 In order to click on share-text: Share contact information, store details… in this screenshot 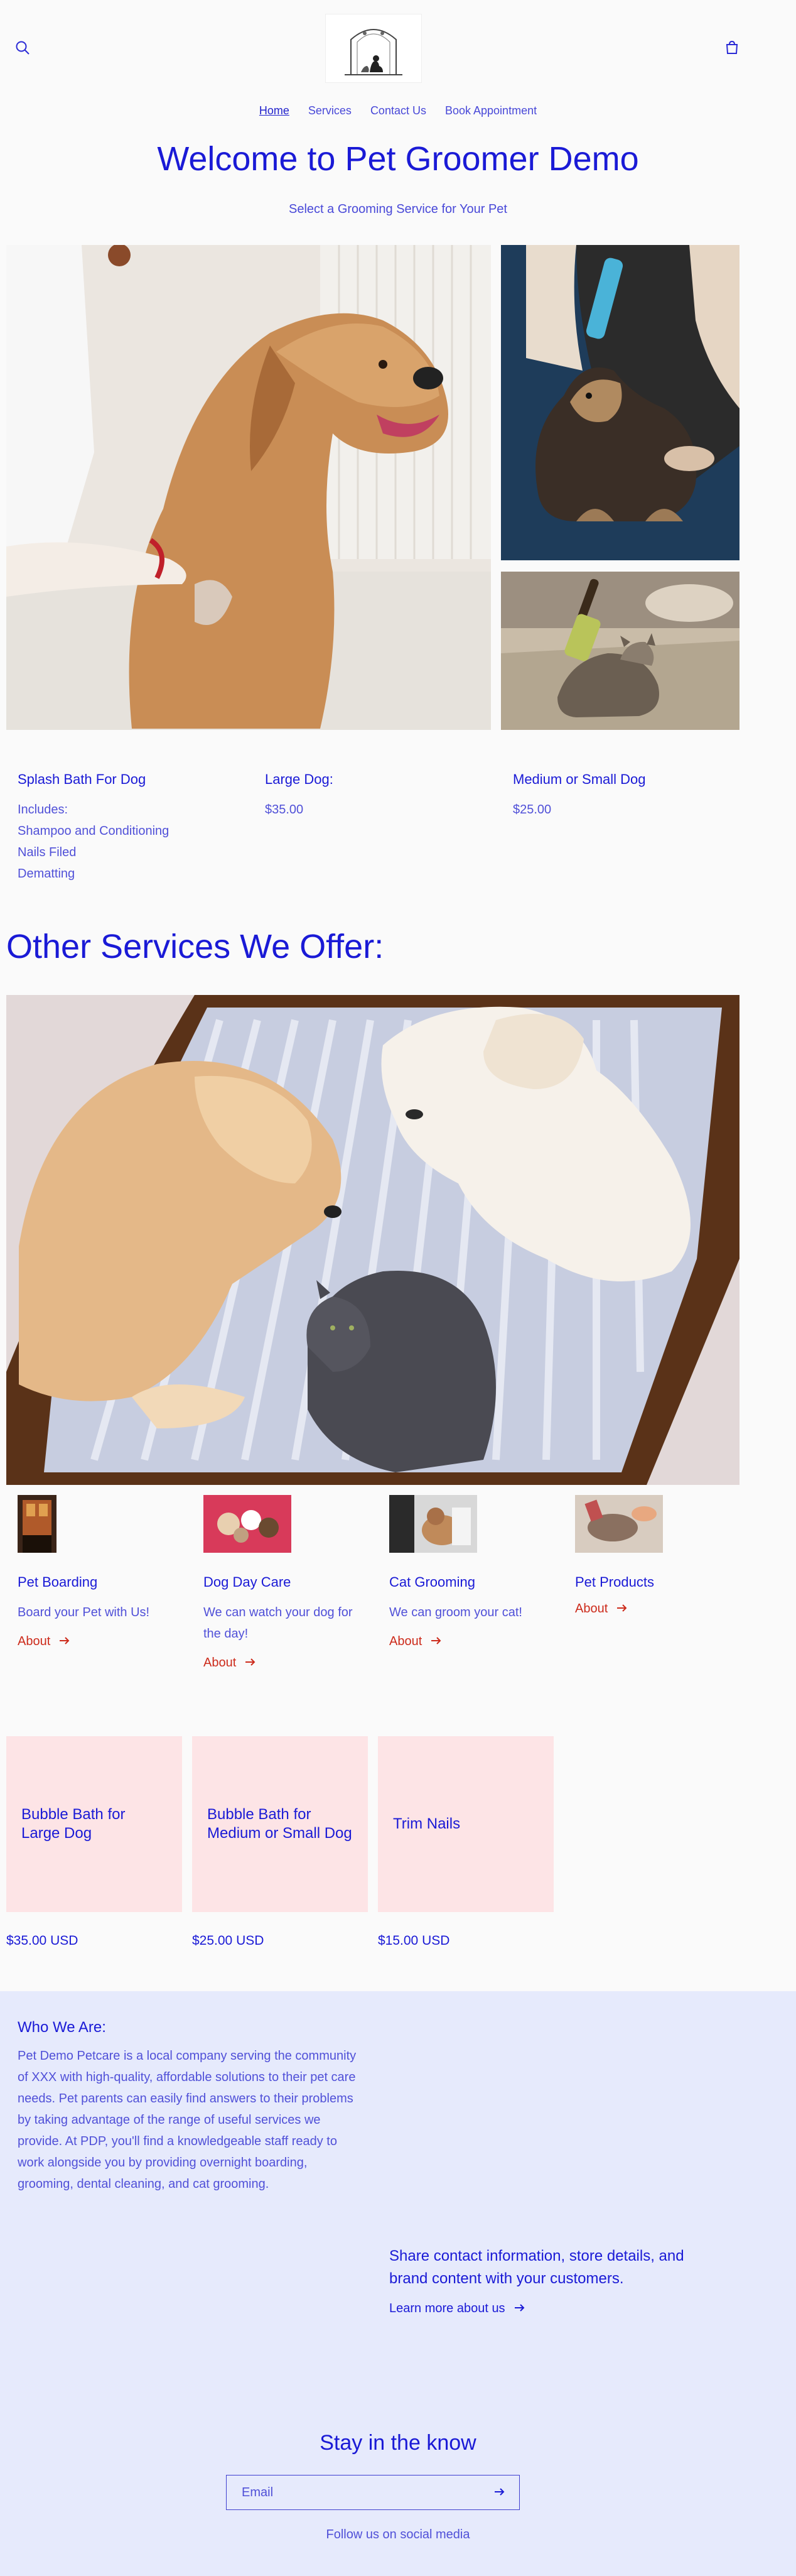, I will do `click(536, 2267)`.